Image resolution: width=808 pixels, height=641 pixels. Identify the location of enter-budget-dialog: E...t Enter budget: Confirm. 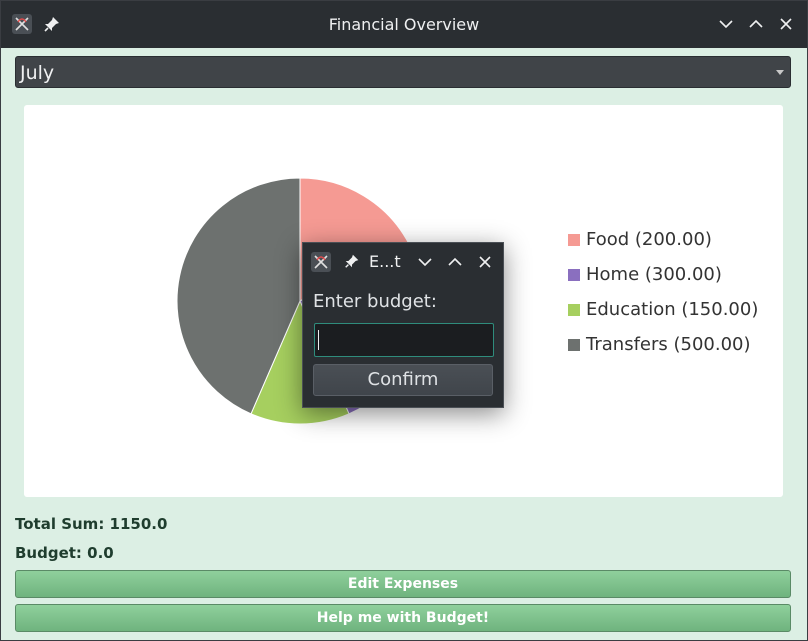
(403, 325).